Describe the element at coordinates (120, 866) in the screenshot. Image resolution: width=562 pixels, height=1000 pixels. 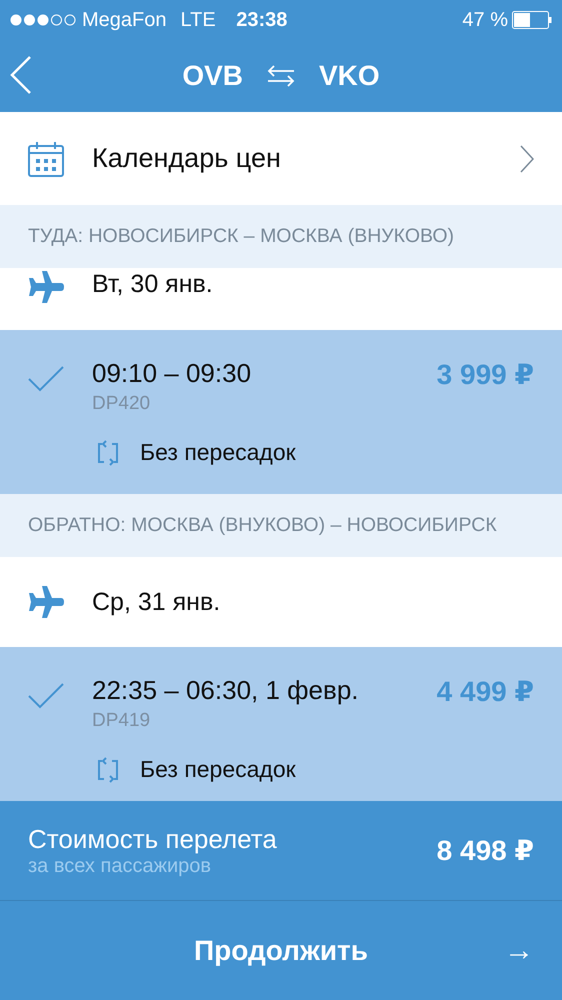
I see `total-sublabel: за всех пассажиров` at that location.